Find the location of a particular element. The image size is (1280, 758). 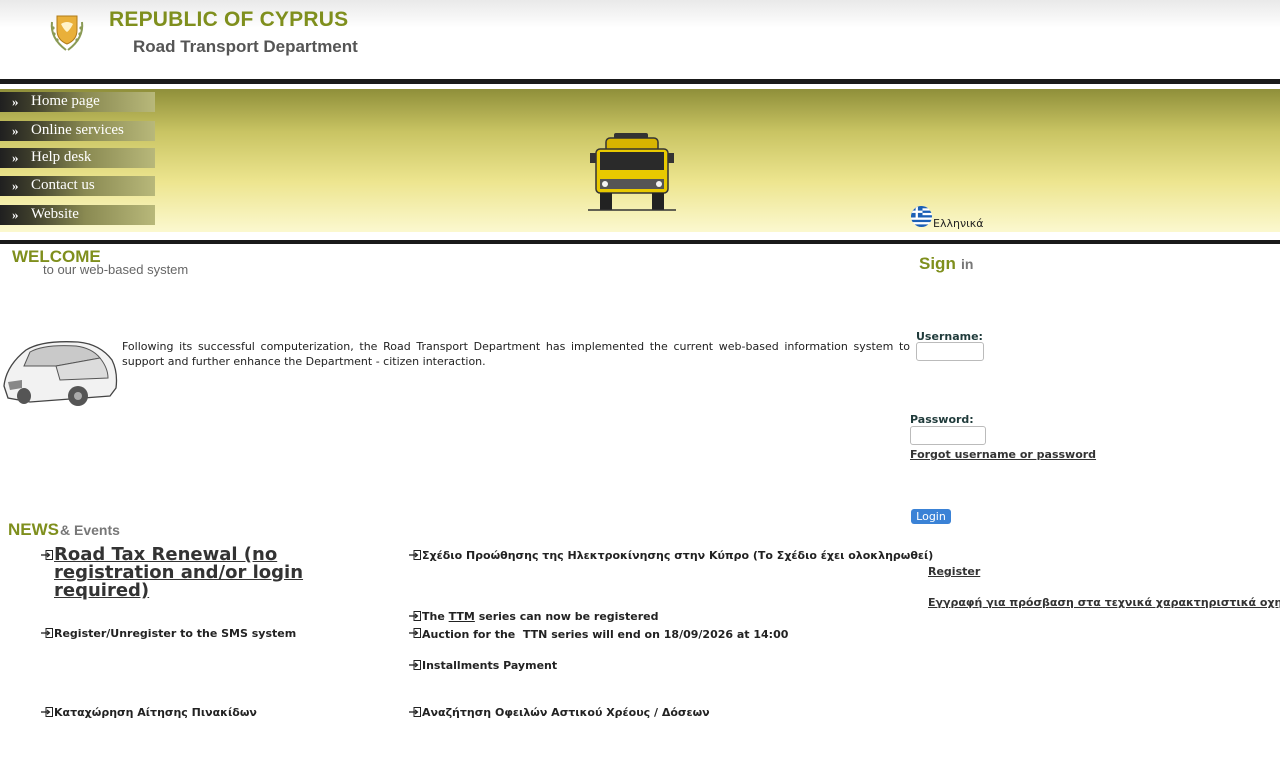

ttm-prefix: The is located at coordinates (433, 616).